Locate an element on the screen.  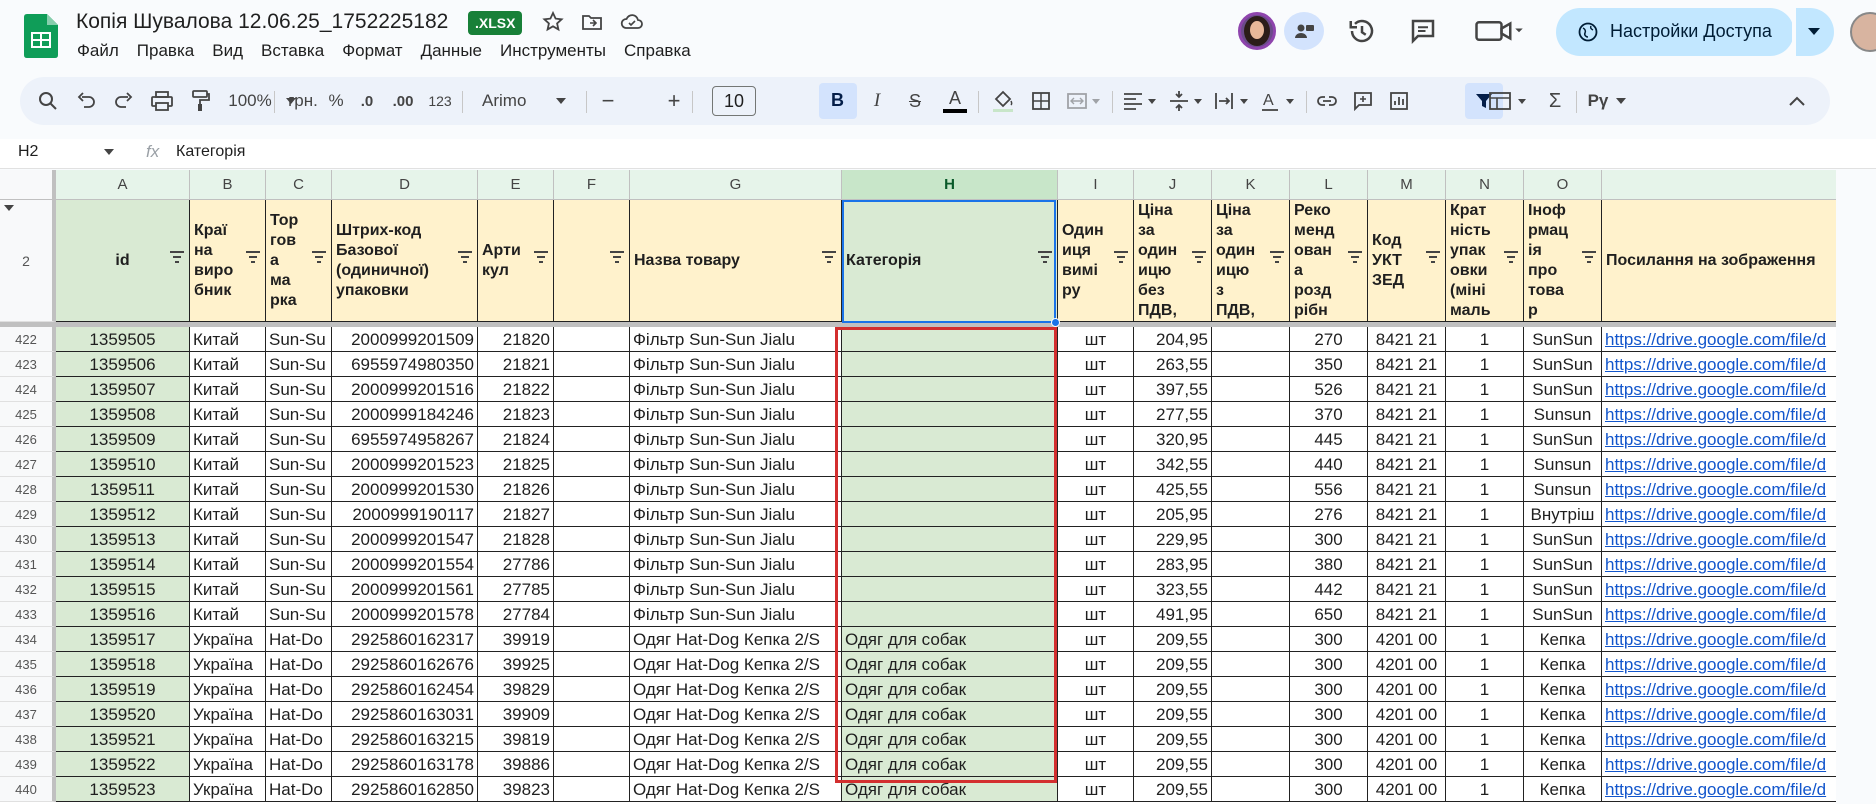
text-color-icon: A is located at coordinates (955, 101).